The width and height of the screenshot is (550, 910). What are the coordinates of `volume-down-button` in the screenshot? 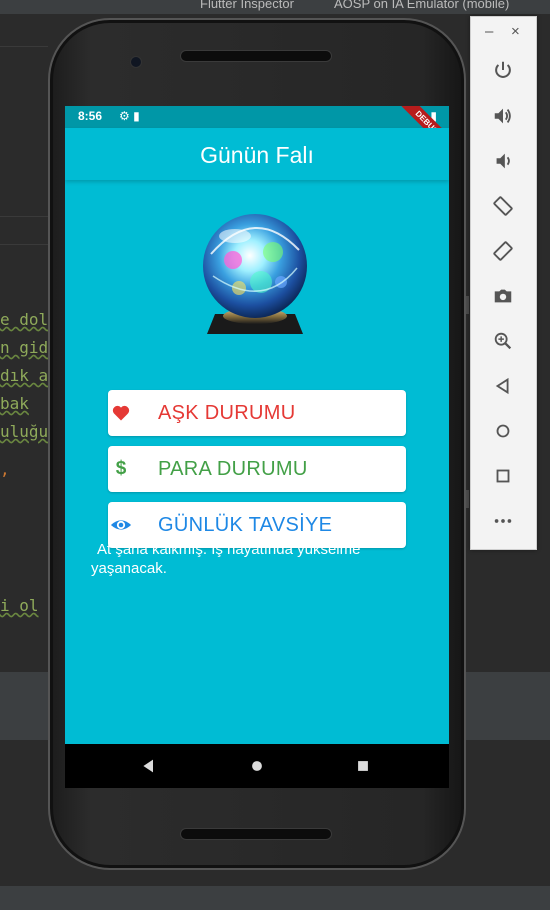 It's located at (503, 161).